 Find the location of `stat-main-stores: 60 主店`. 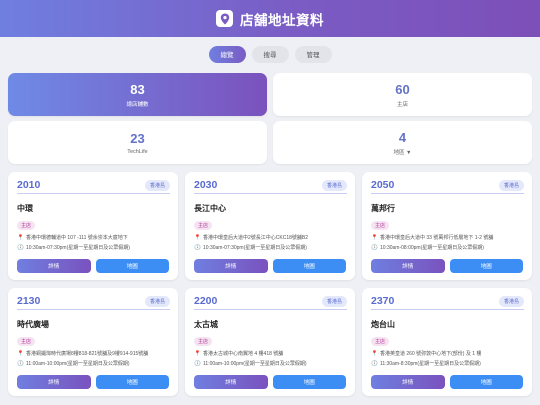

stat-main-stores: 60 主店 is located at coordinates (402, 94).